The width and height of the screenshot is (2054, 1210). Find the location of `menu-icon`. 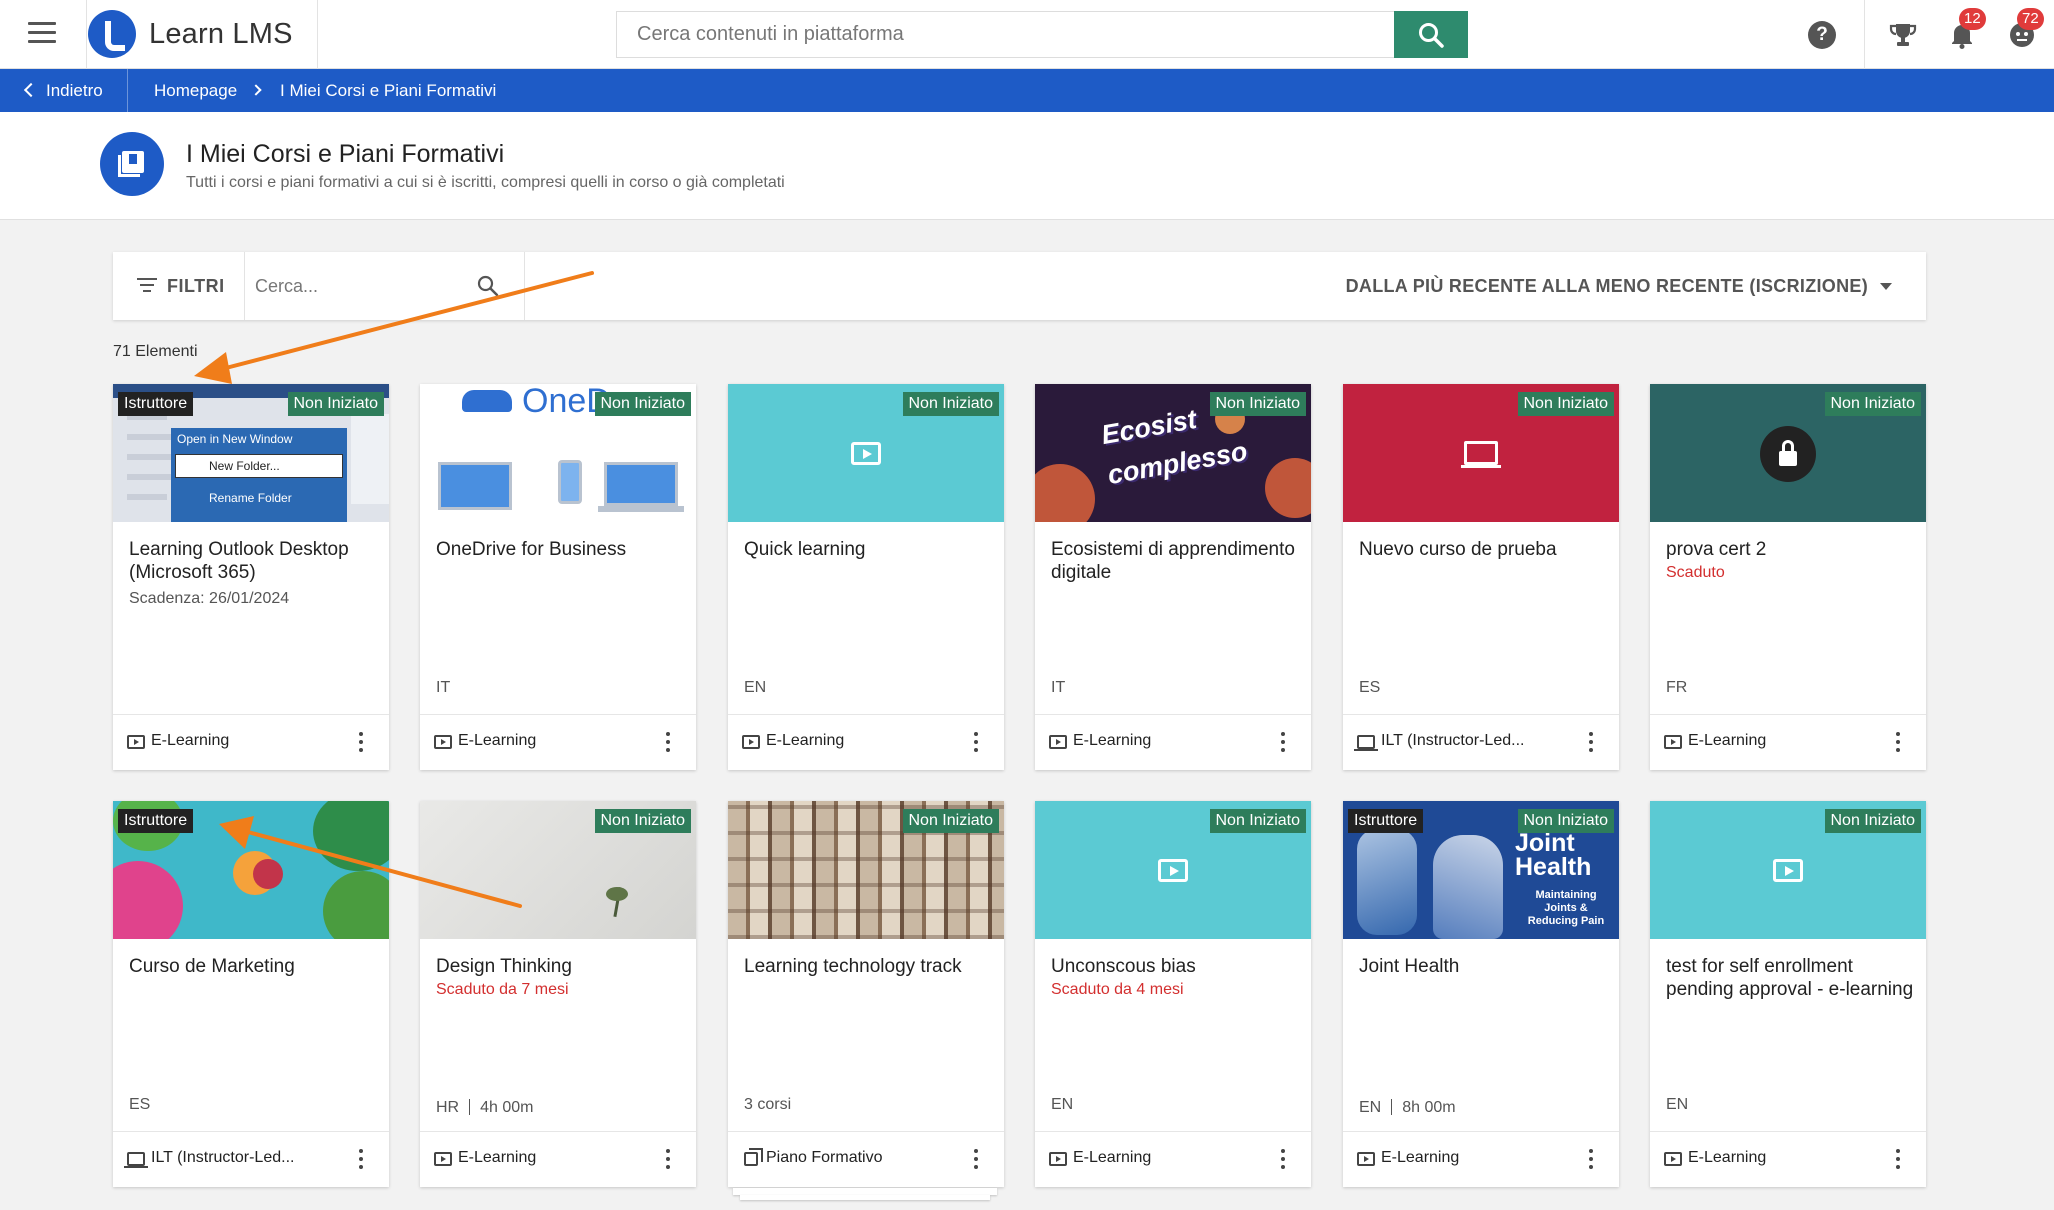

menu-icon is located at coordinates (42, 34).